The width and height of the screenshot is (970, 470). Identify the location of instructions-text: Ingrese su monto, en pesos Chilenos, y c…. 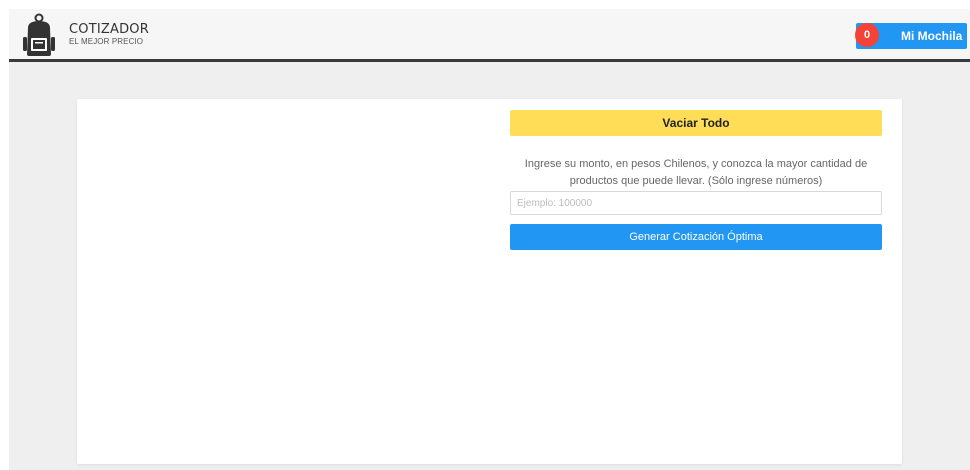
(696, 172).